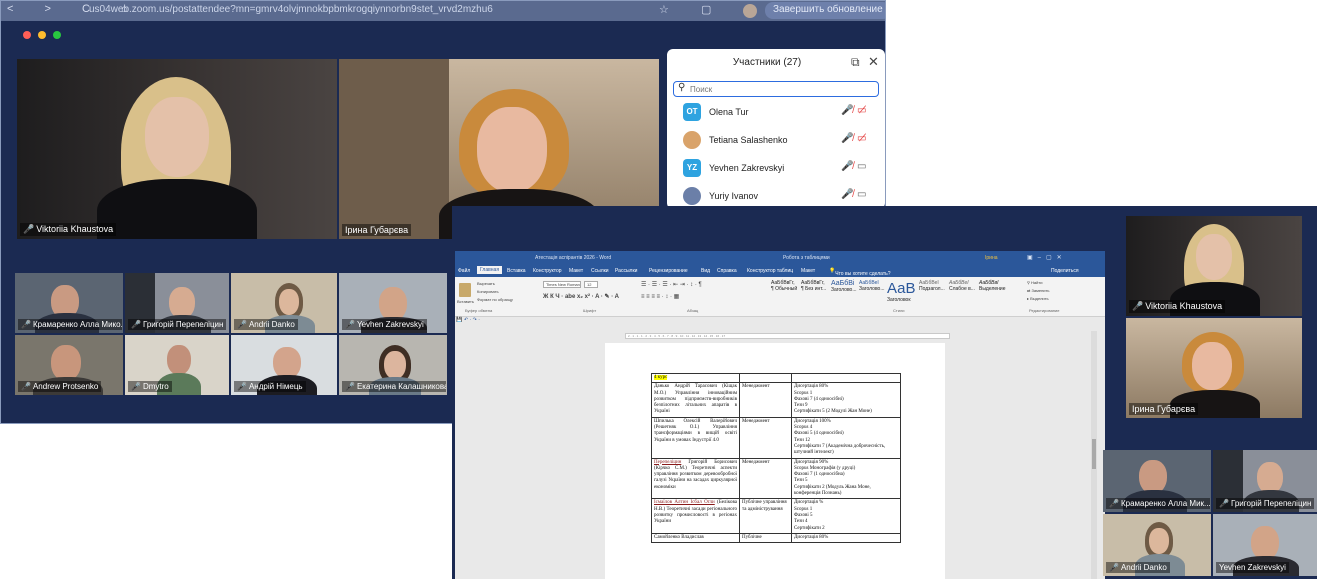  Describe the element at coordinates (1034, 282) in the screenshot. I see `find-button: ⚲ Найти` at that location.